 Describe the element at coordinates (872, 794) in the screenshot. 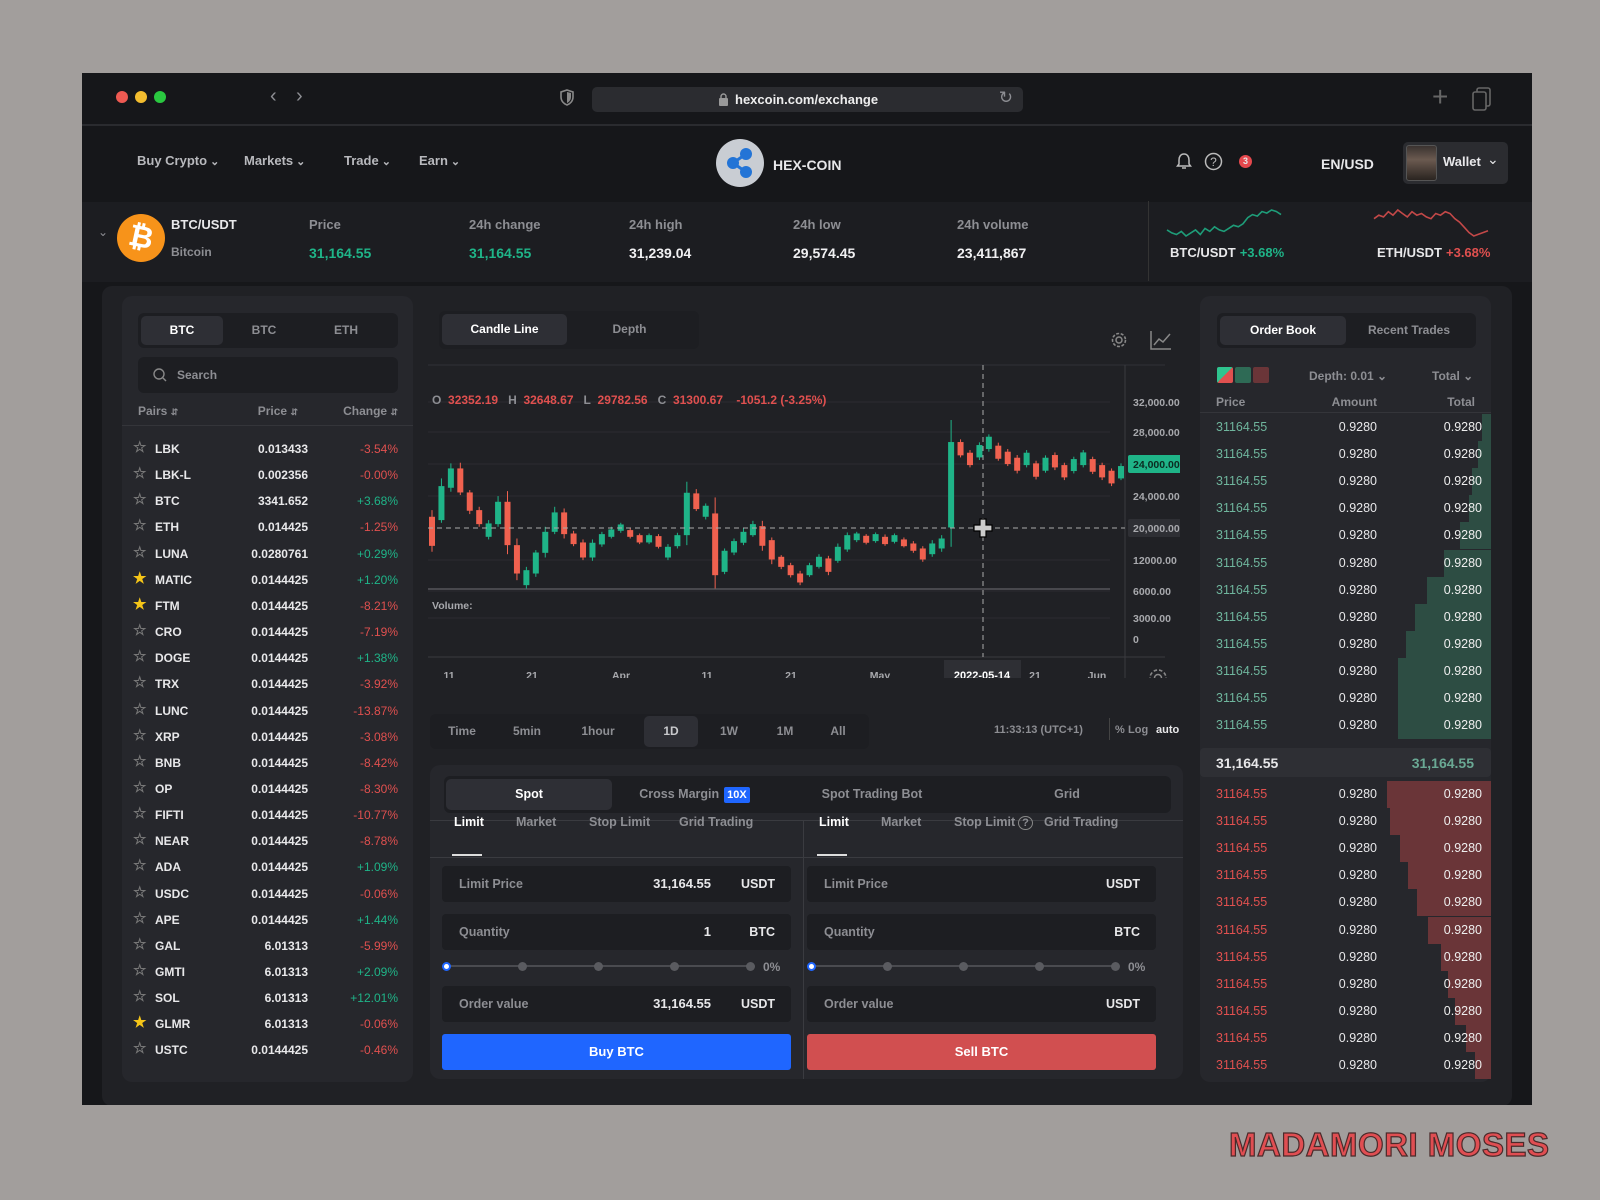

I see `order-tab-2: Spot Trading Bot` at that location.